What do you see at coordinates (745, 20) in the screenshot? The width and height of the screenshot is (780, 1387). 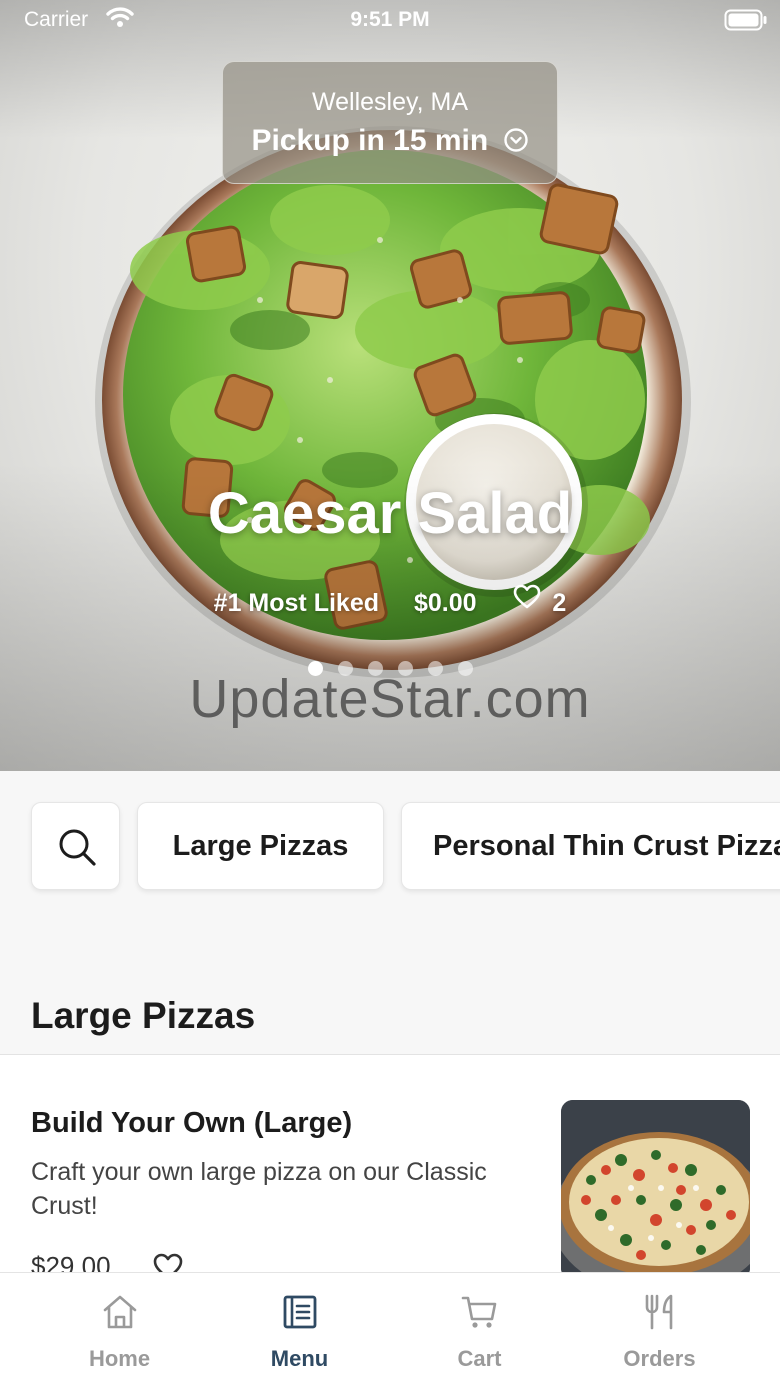 I see `battery-icon` at bounding box center [745, 20].